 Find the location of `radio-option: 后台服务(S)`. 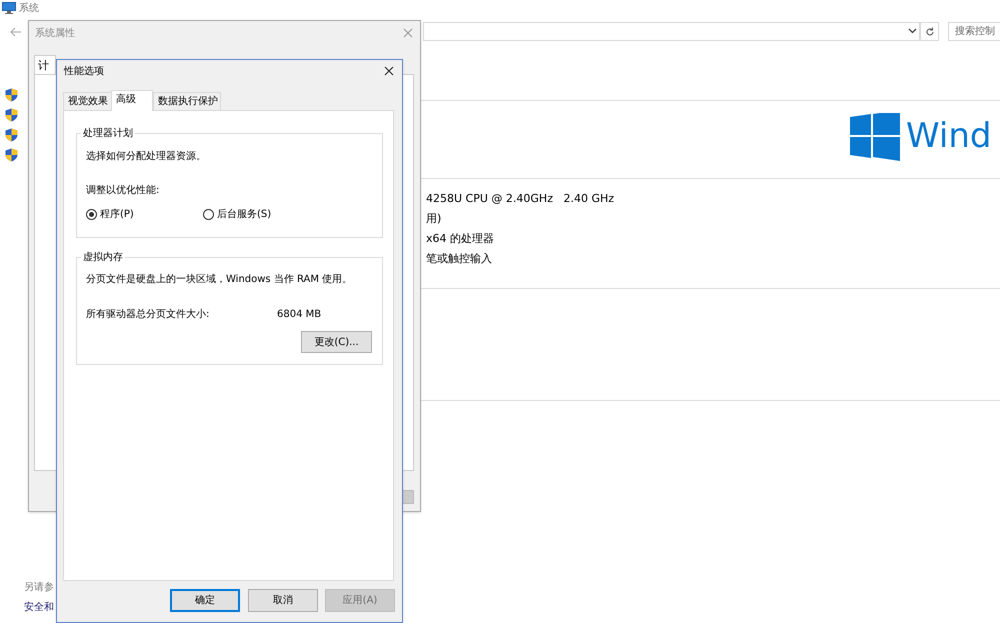

radio-option: 后台服务(S) is located at coordinates (237, 214).